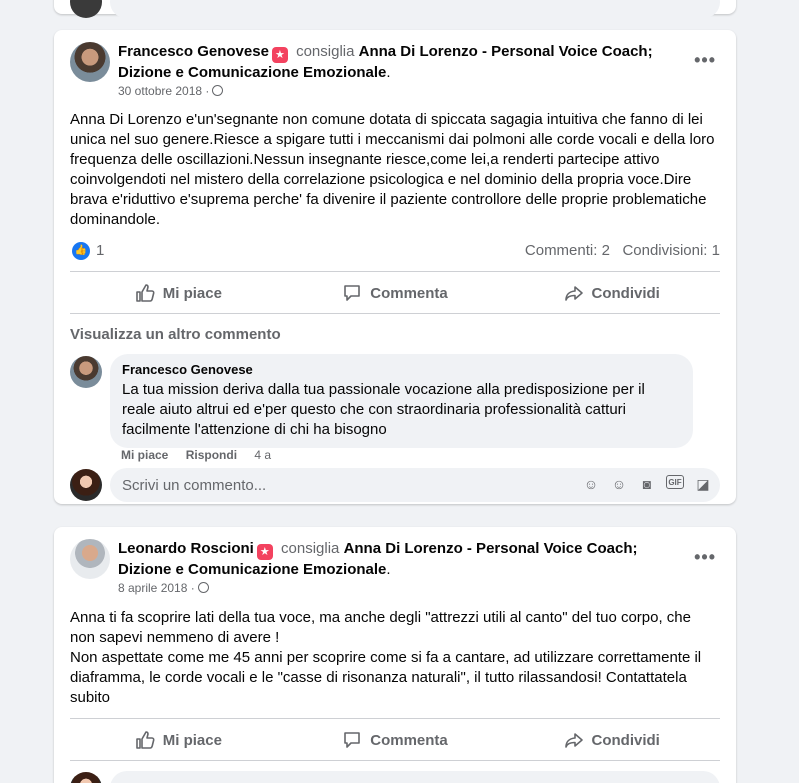 Image resolution: width=799 pixels, height=783 pixels. I want to click on post-date: 8 aprile 2018 ·, so click(163, 588).